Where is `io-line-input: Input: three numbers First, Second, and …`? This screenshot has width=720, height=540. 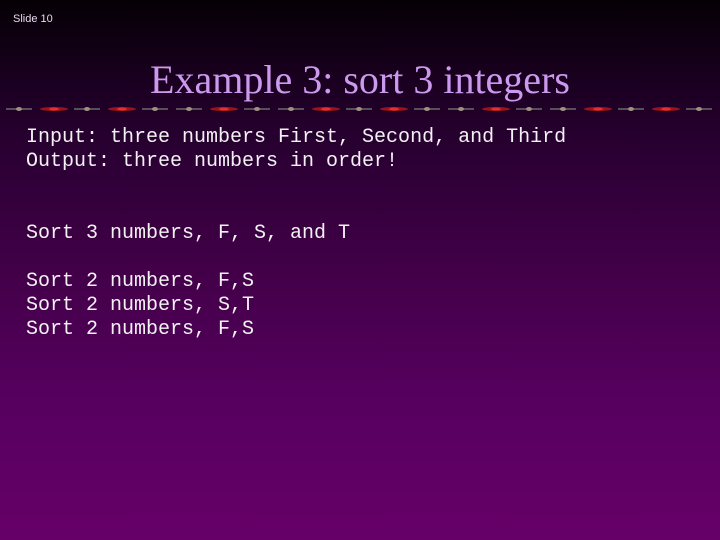 io-line-input: Input: three numbers First, Second, and … is located at coordinates (296, 137).